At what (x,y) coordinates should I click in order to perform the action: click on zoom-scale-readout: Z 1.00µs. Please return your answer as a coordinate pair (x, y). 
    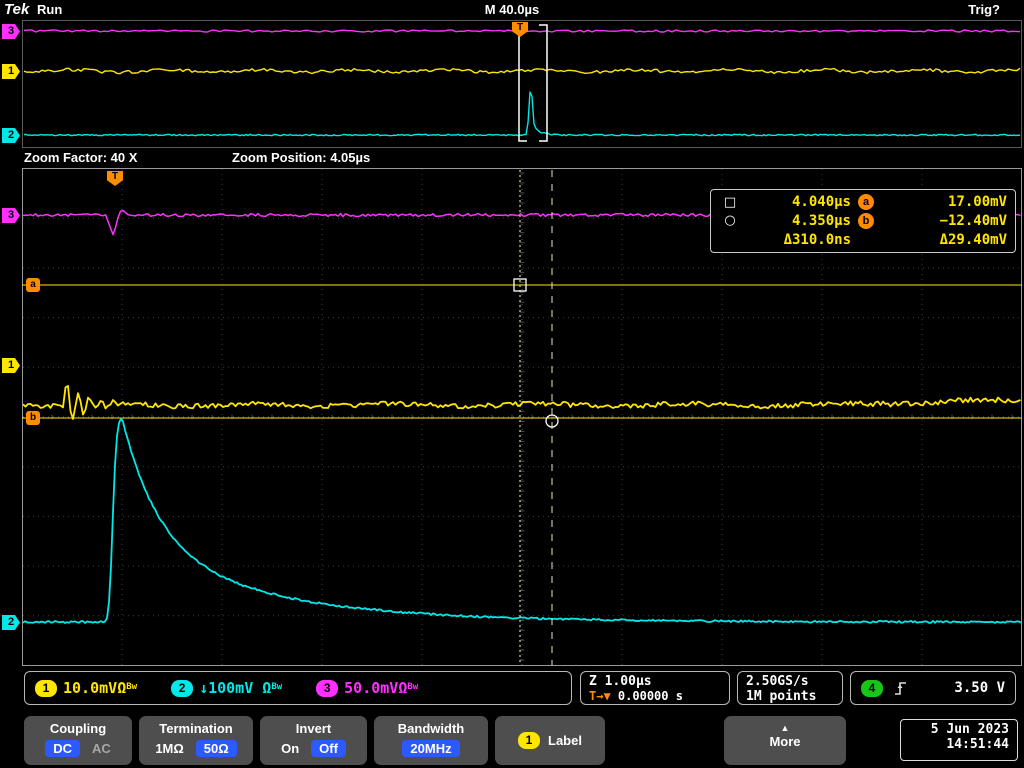
    Looking at the image, I should click on (620, 681).